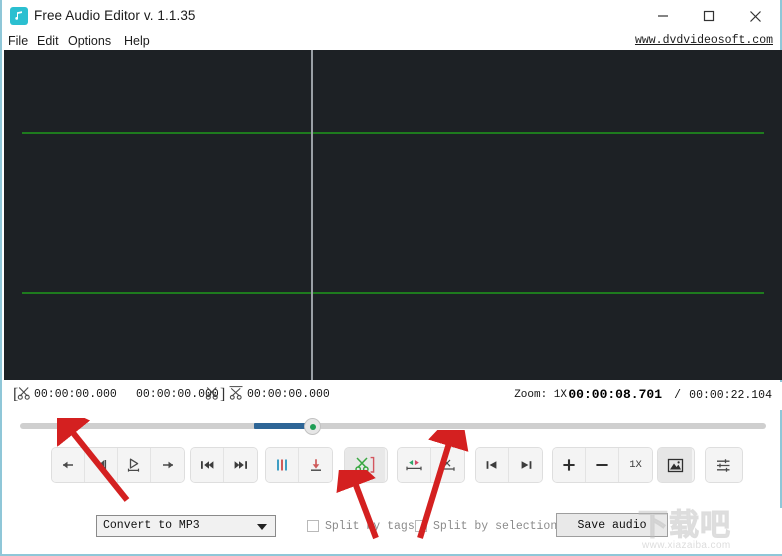 The image size is (782, 556). Describe the element at coordinates (137, 41) in the screenshot. I see `menu-item-help: Help` at that location.